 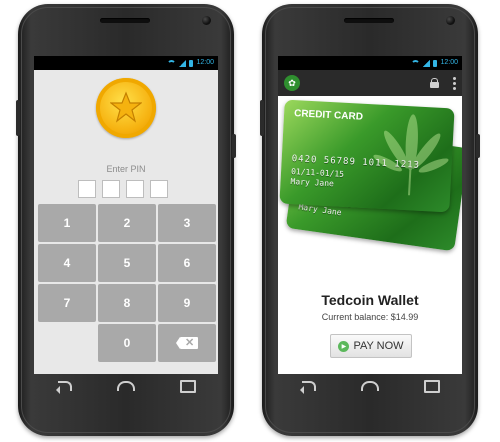 I want to click on card-title: CREDIT CARD, so click(x=328, y=115).